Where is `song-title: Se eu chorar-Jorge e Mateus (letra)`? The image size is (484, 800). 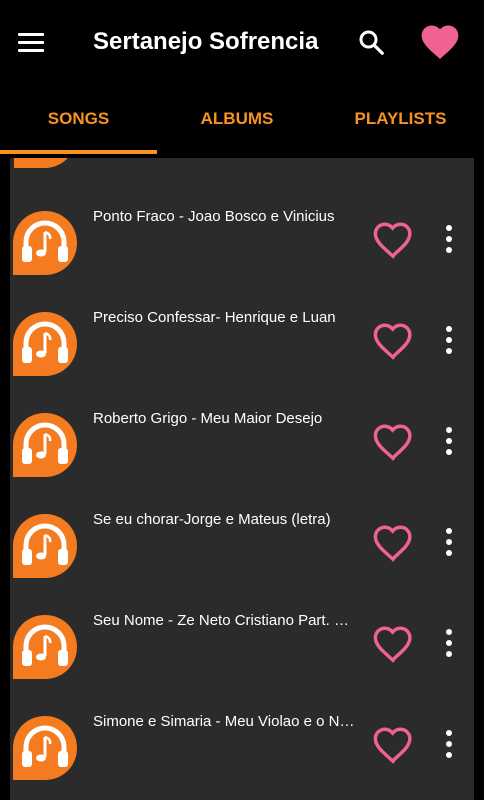 song-title: Se eu chorar-Jorge e Mateus (letra) is located at coordinates (224, 520).